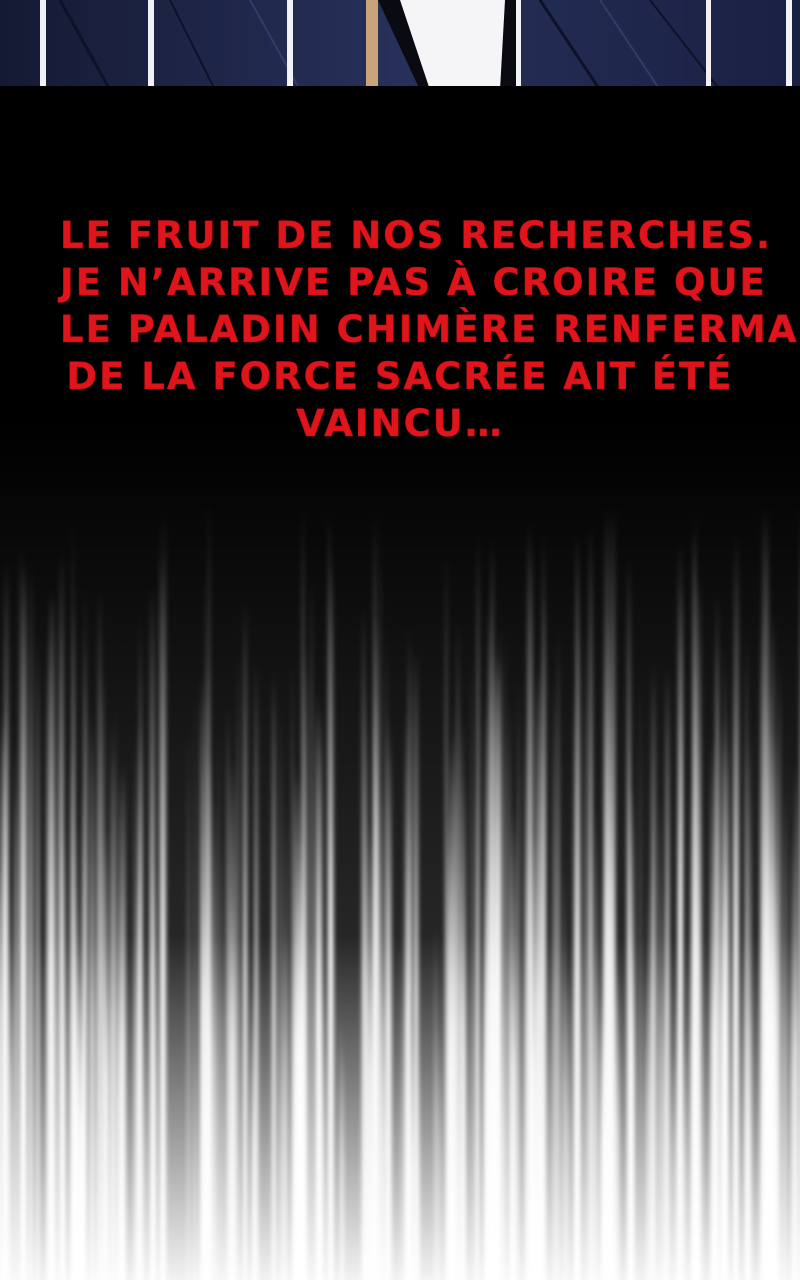 The image size is (800, 1280). Describe the element at coordinates (400, 45) in the screenshot. I see `top-panel-illustration` at that location.